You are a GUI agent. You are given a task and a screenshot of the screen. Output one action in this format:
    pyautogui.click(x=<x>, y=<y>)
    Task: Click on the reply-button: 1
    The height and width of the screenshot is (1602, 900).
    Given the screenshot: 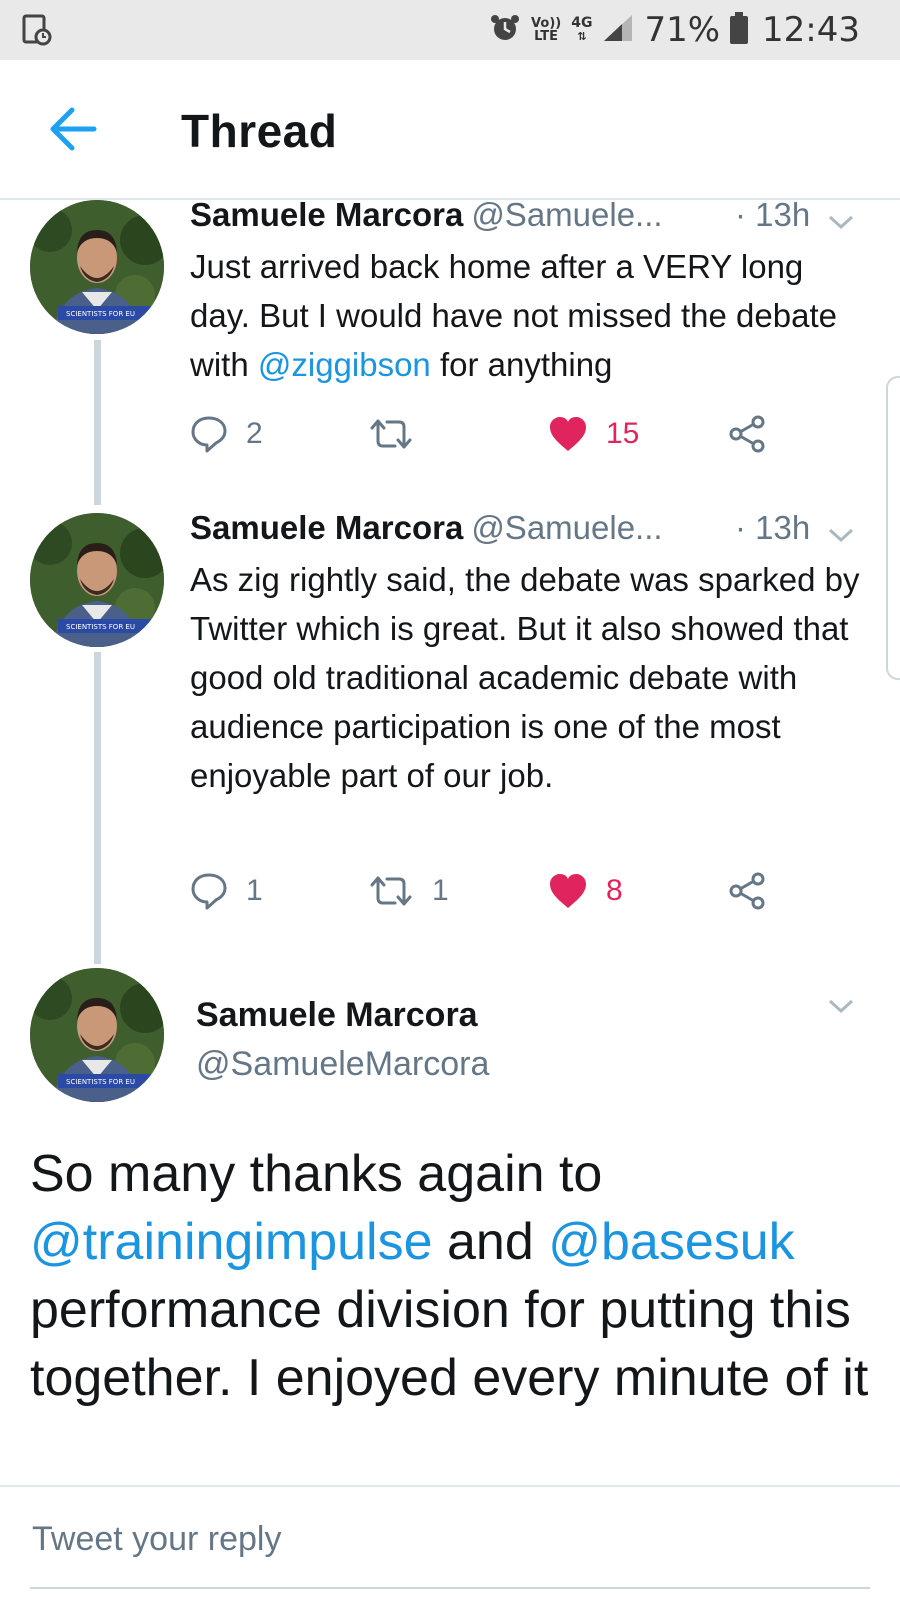 What is the action you would take?
    pyautogui.click(x=226, y=891)
    